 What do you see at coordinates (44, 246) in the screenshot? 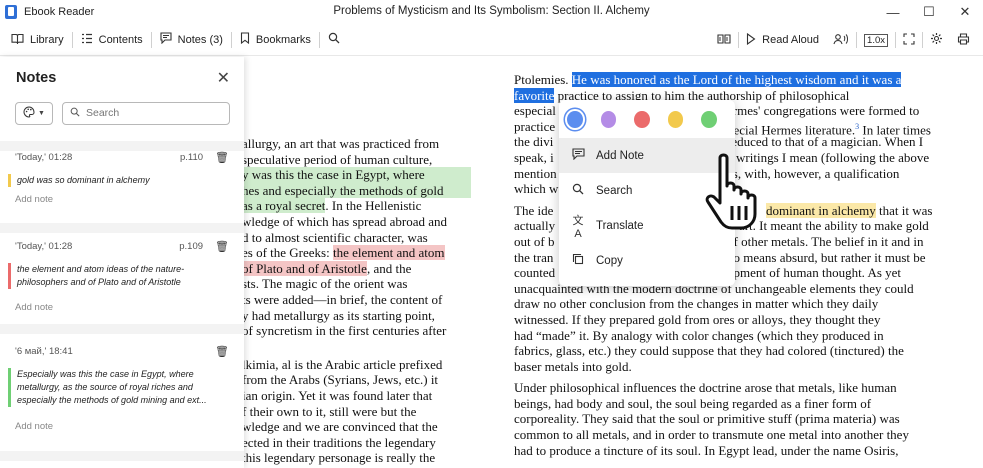
I see `note-timestamp: 'Today,' 01:28` at bounding box center [44, 246].